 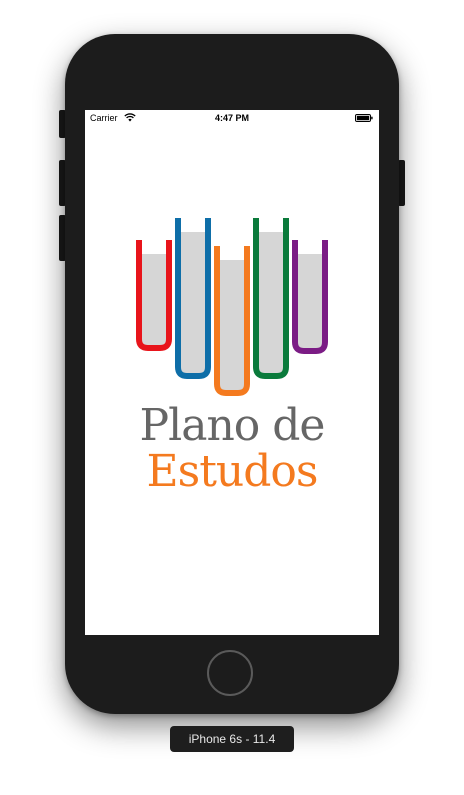 I want to click on green-book-icon, so click(x=271, y=298).